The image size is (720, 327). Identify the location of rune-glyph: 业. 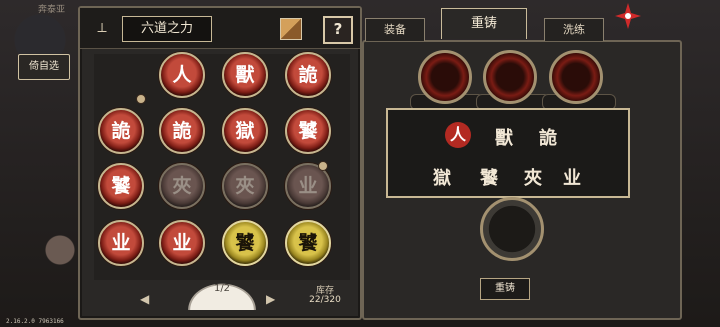
(572, 178).